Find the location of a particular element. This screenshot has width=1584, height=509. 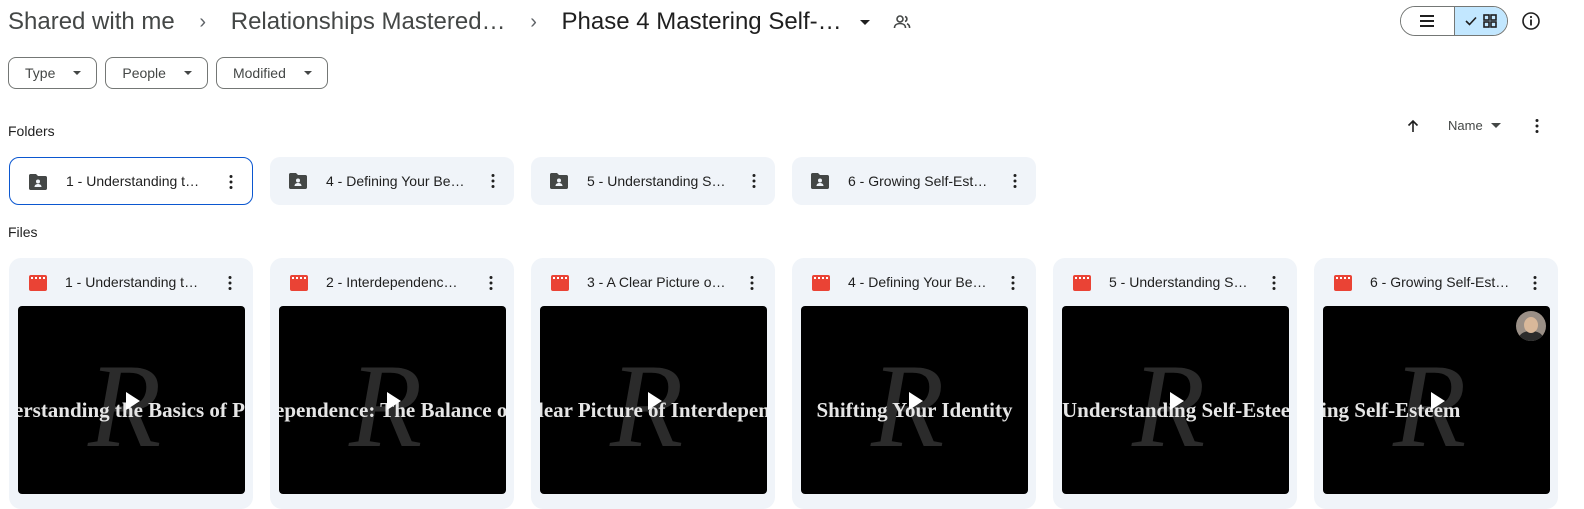

sort-direction-button is located at coordinates (1413, 126).